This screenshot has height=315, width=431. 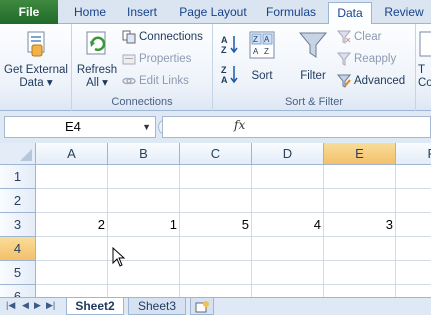 What do you see at coordinates (413, 154) in the screenshot?
I see `column-header-f: F` at bounding box center [413, 154].